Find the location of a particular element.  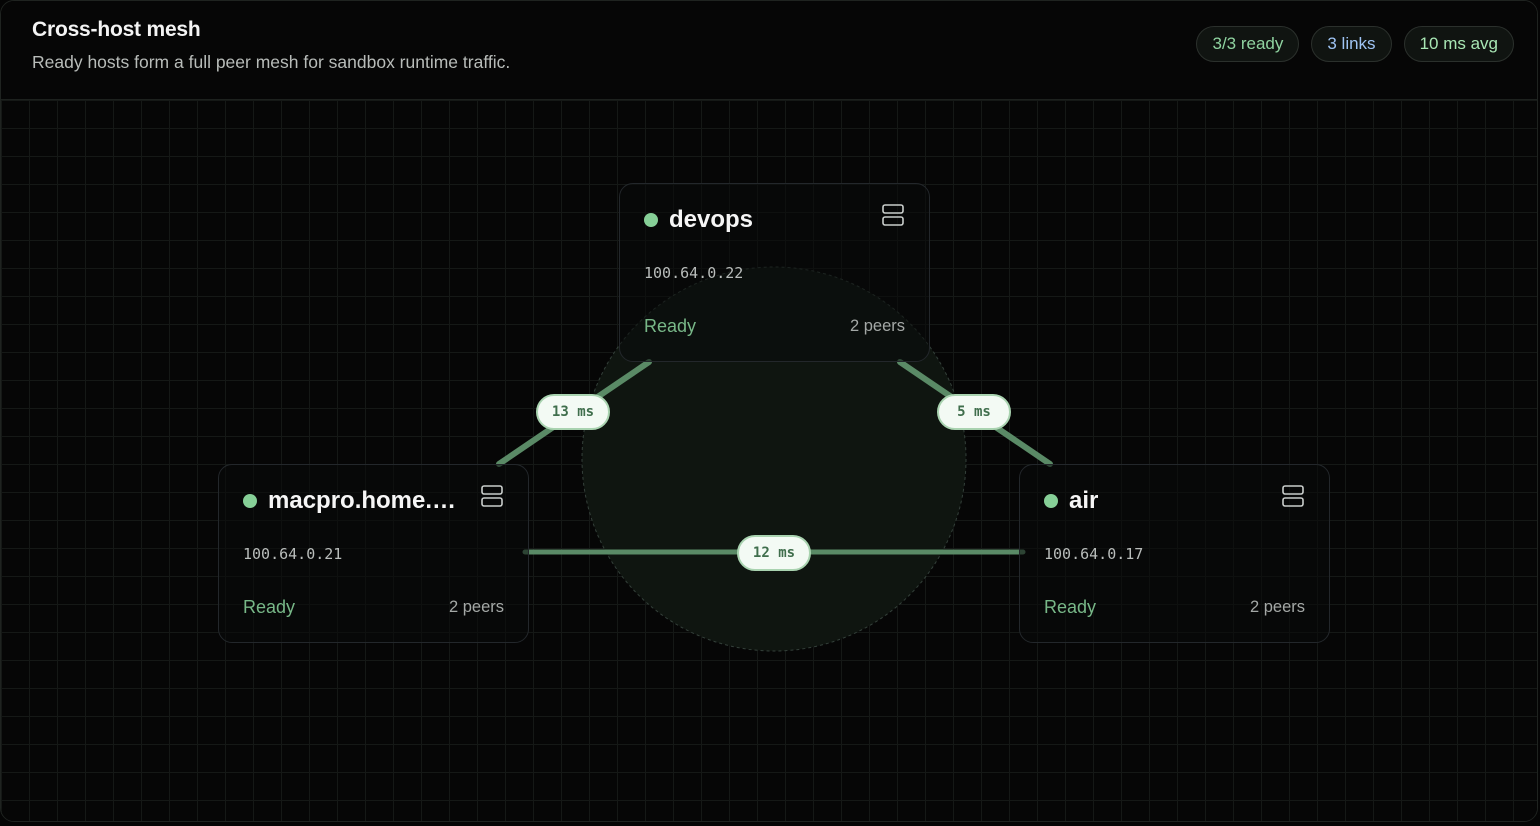

host-ip: 100.64.0.21 is located at coordinates (293, 554).